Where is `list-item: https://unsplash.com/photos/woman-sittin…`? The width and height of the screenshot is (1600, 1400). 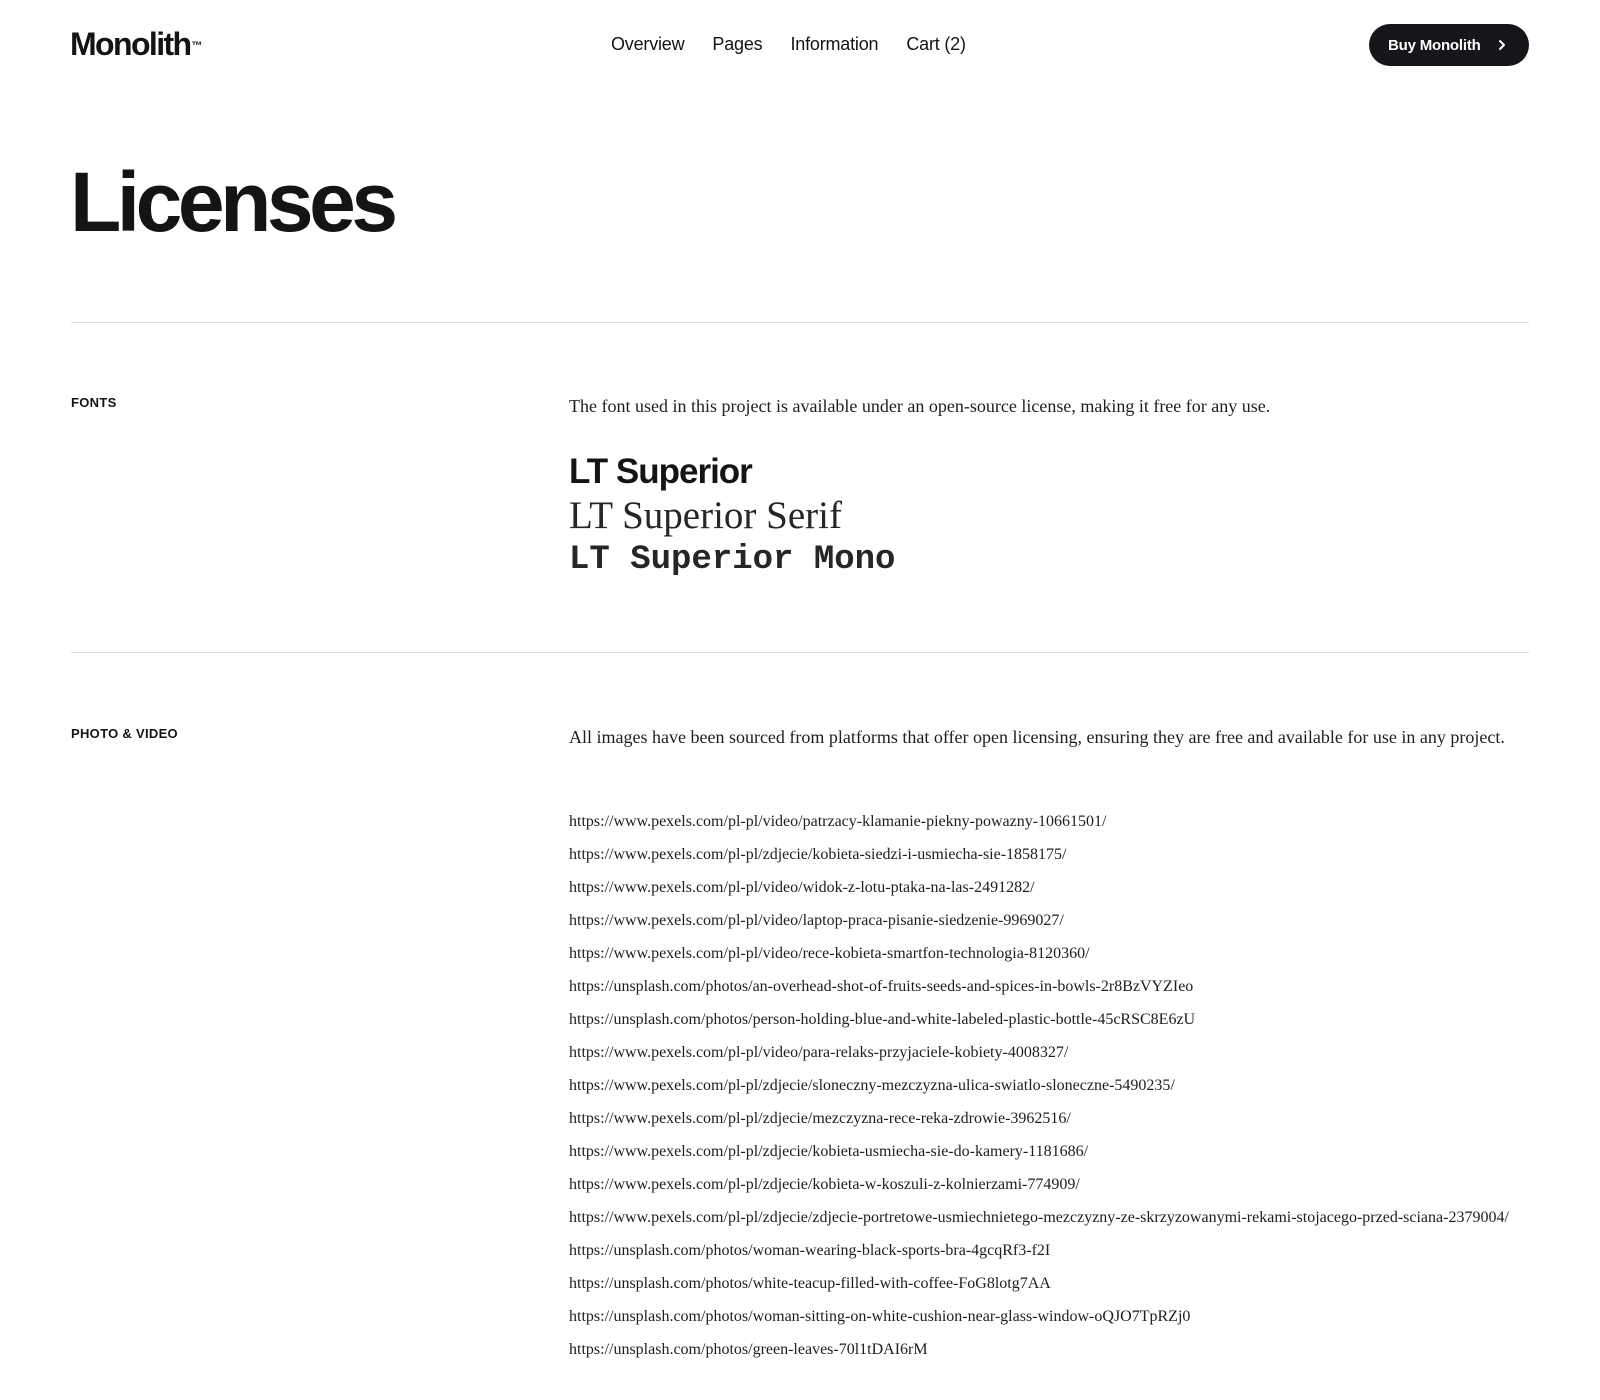 list-item: https://unsplash.com/photos/woman-sittin… is located at coordinates (1049, 1317).